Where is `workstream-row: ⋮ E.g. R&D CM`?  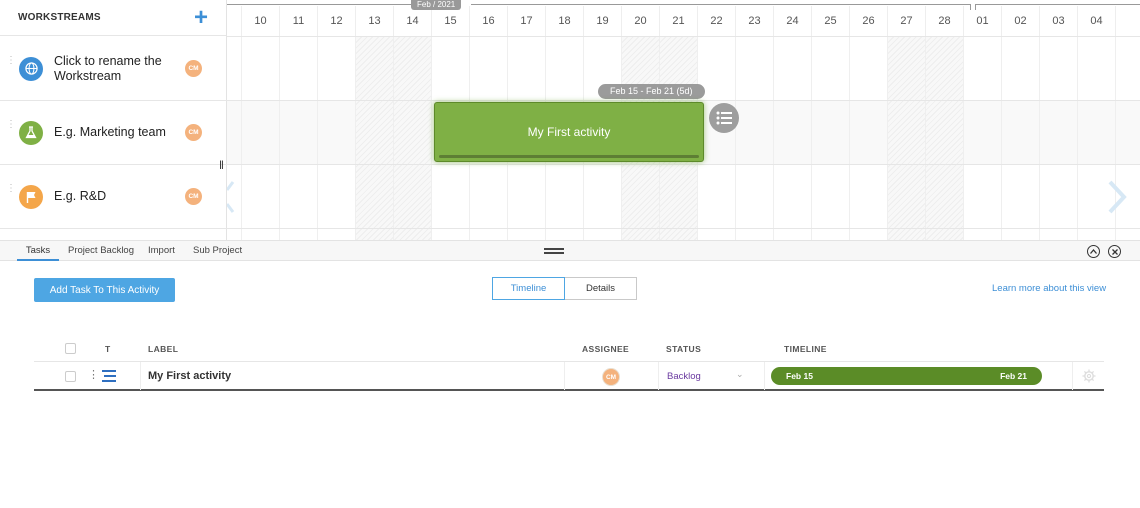 workstream-row: ⋮ E.g. R&D CM is located at coordinates (113, 197).